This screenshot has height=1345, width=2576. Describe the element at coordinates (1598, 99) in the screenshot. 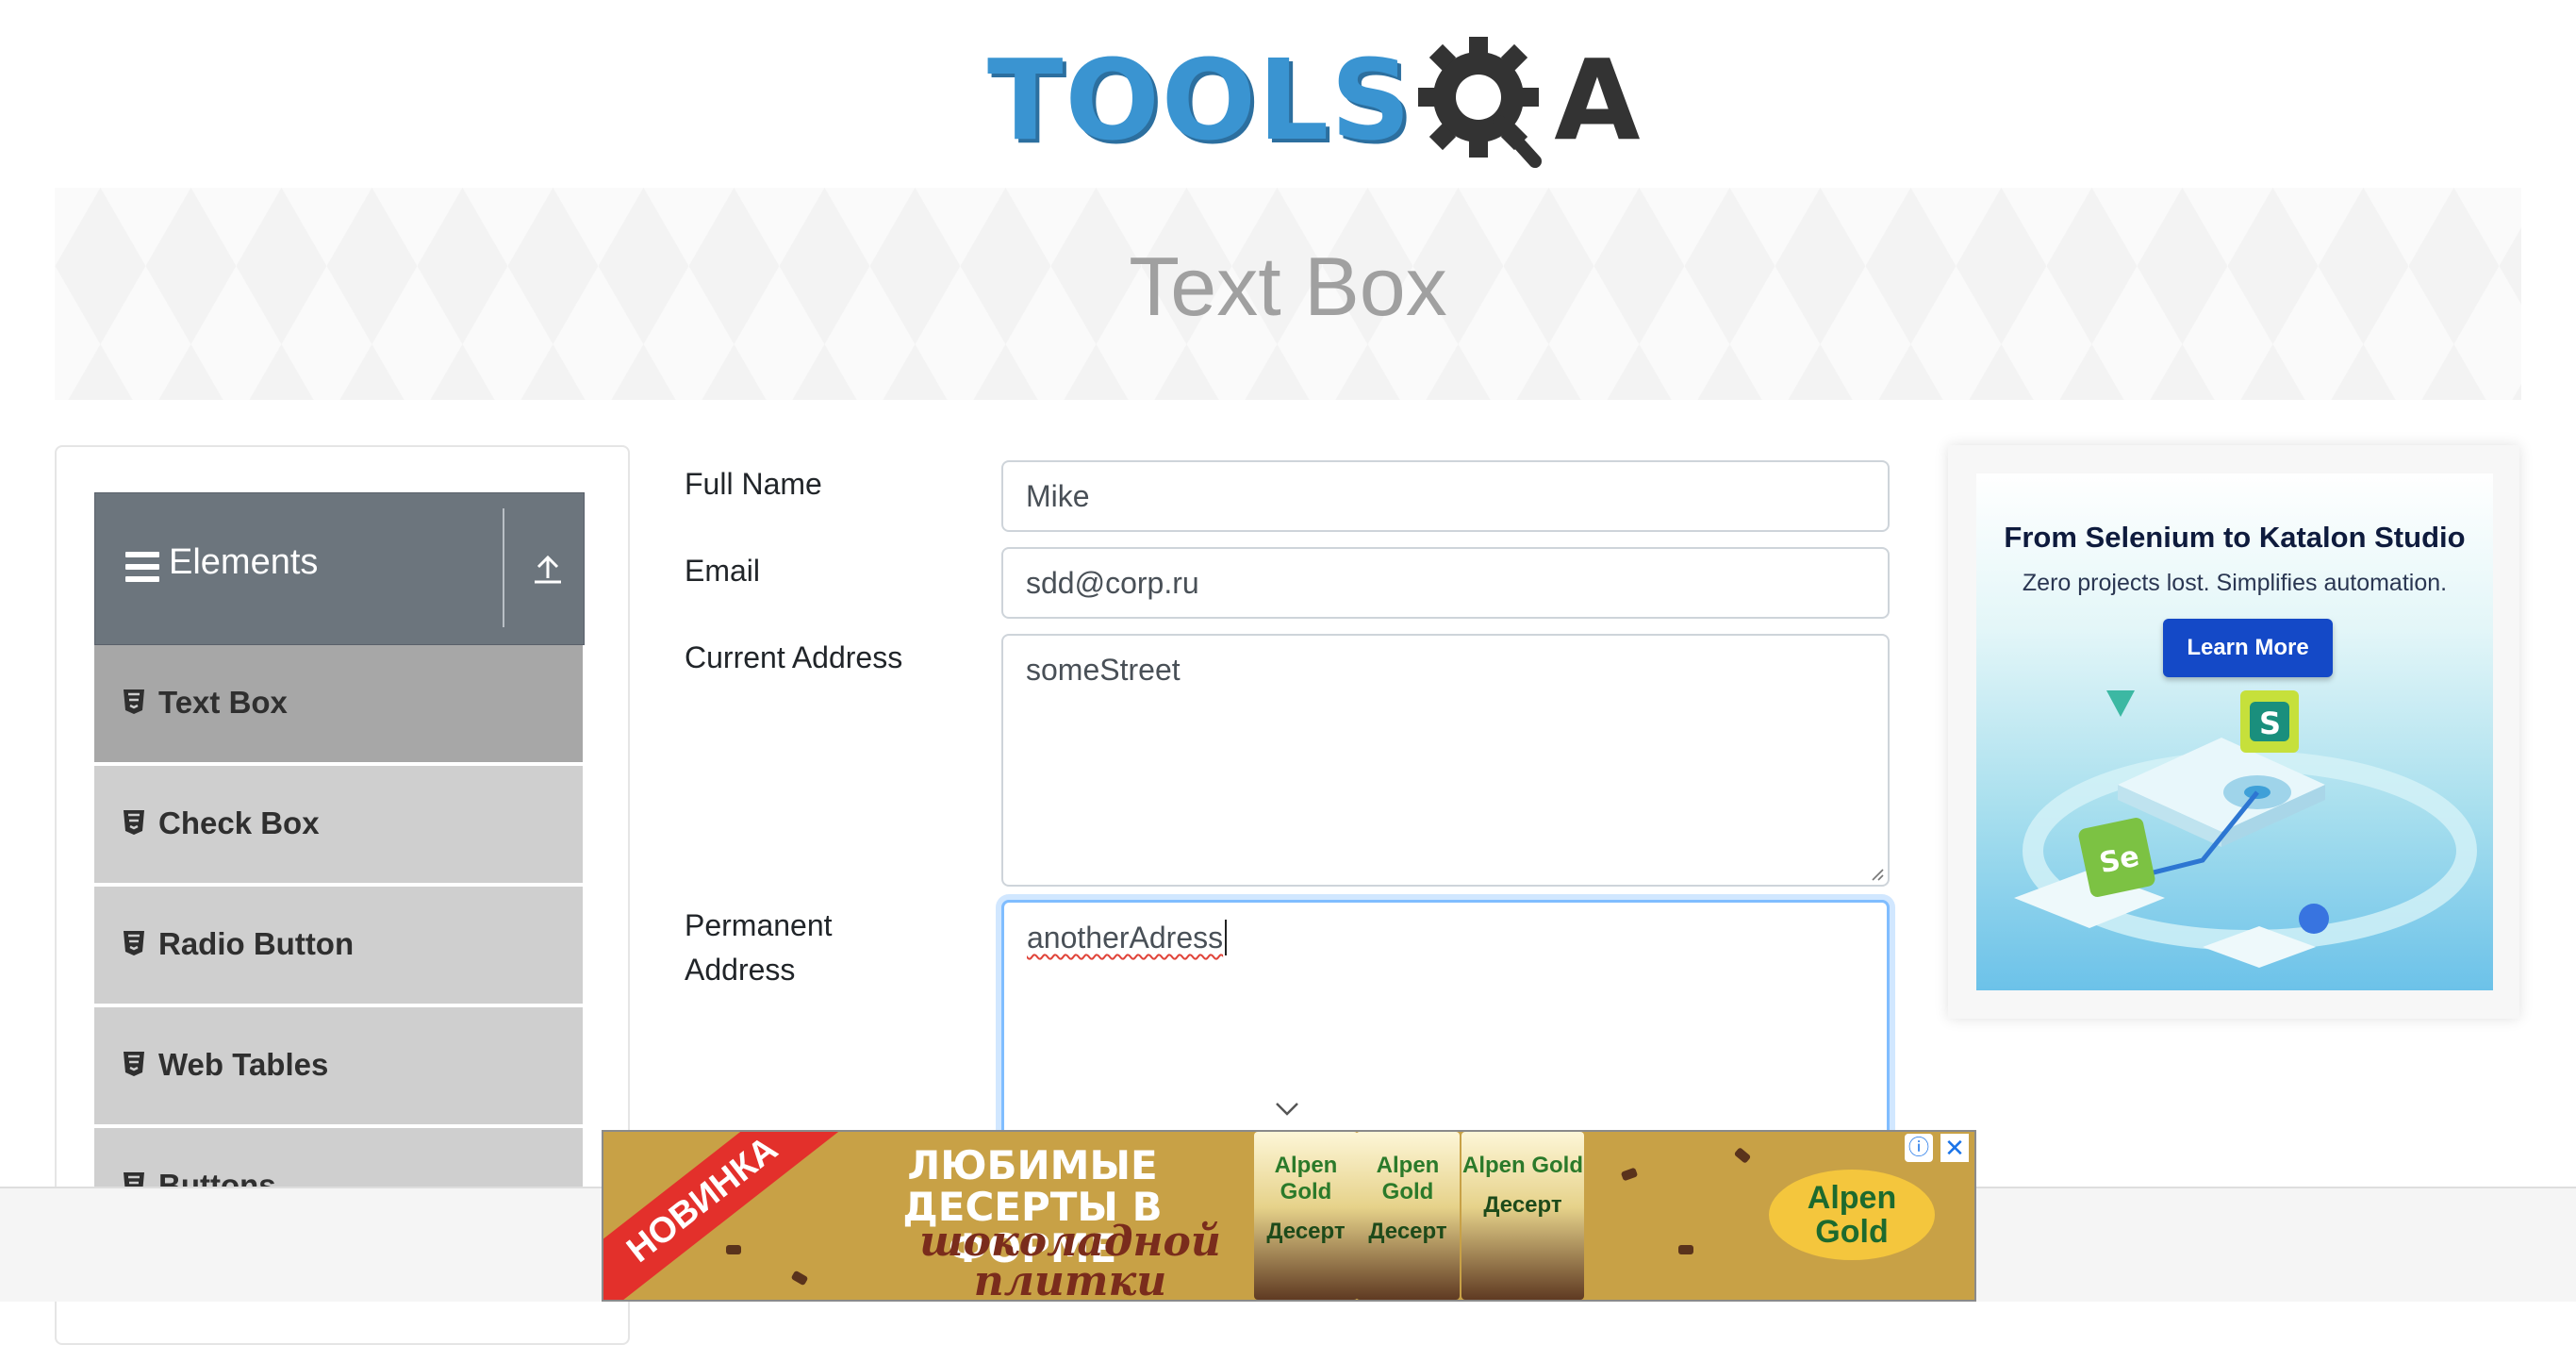

I see `logo-text-a: A` at that location.